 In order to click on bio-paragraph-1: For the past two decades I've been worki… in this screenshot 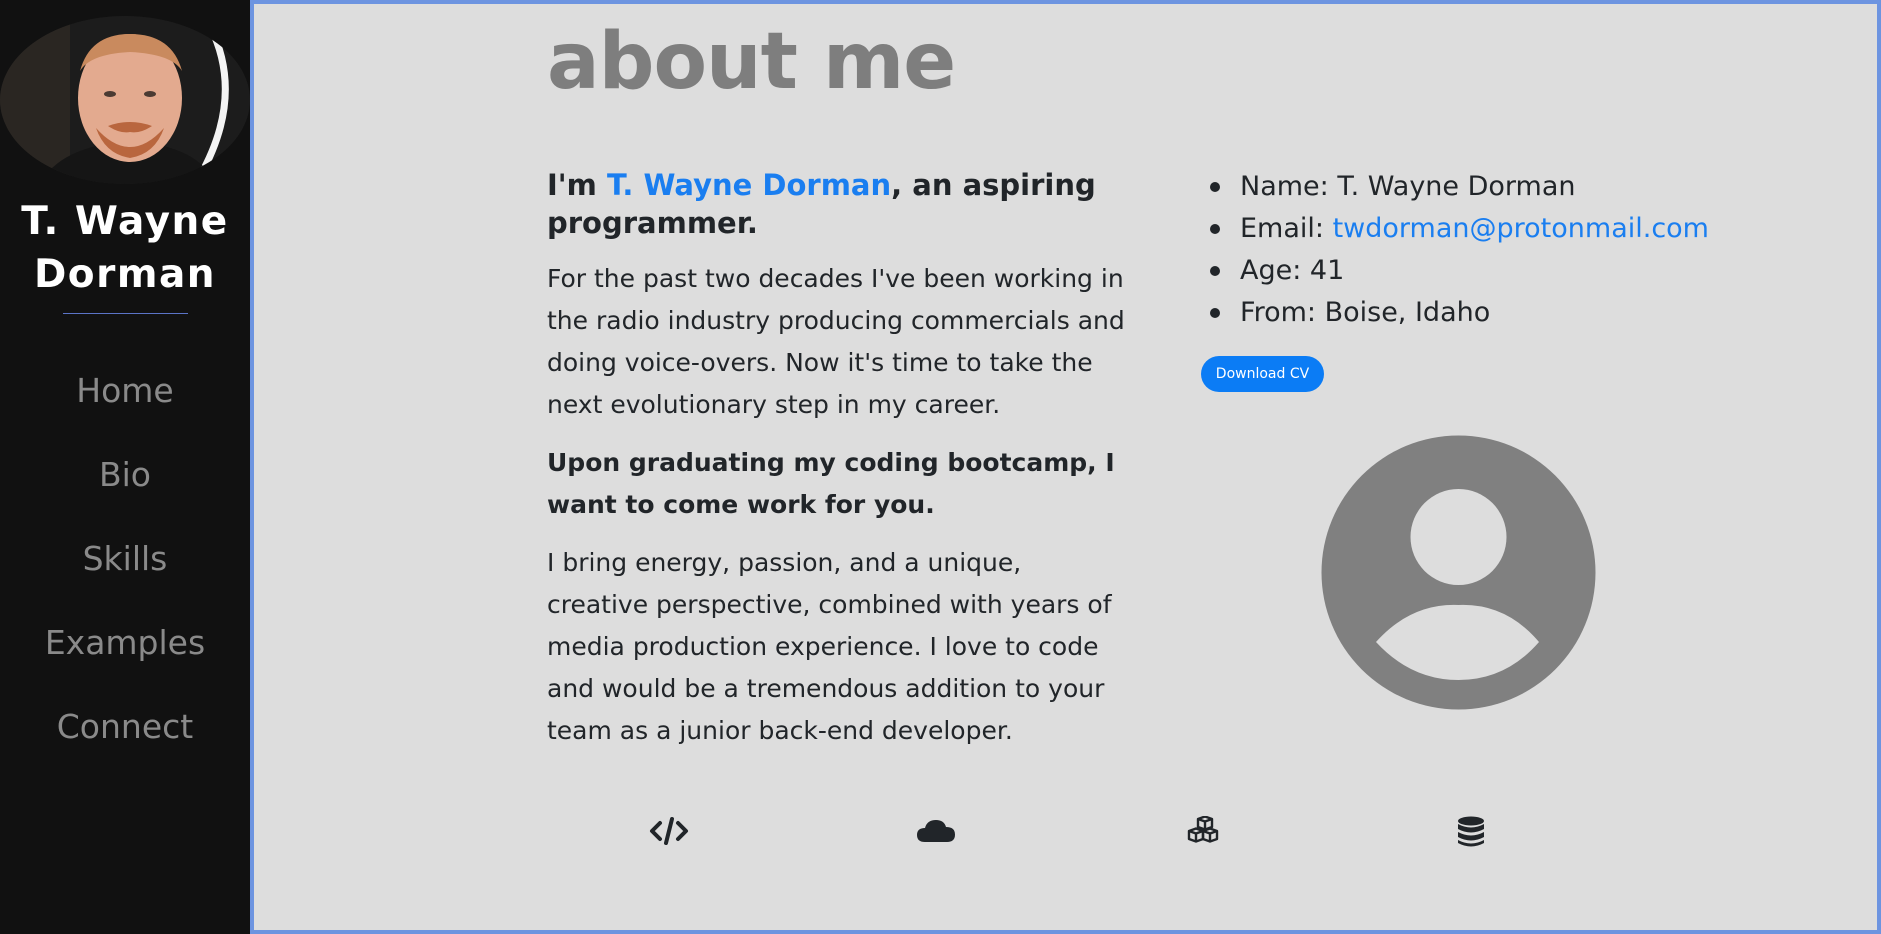, I will do `click(836, 341)`.